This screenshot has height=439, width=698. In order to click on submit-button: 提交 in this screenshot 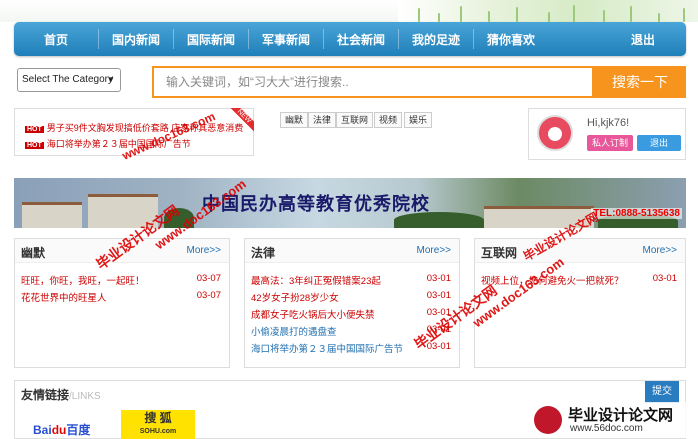, I will do `click(662, 392)`.